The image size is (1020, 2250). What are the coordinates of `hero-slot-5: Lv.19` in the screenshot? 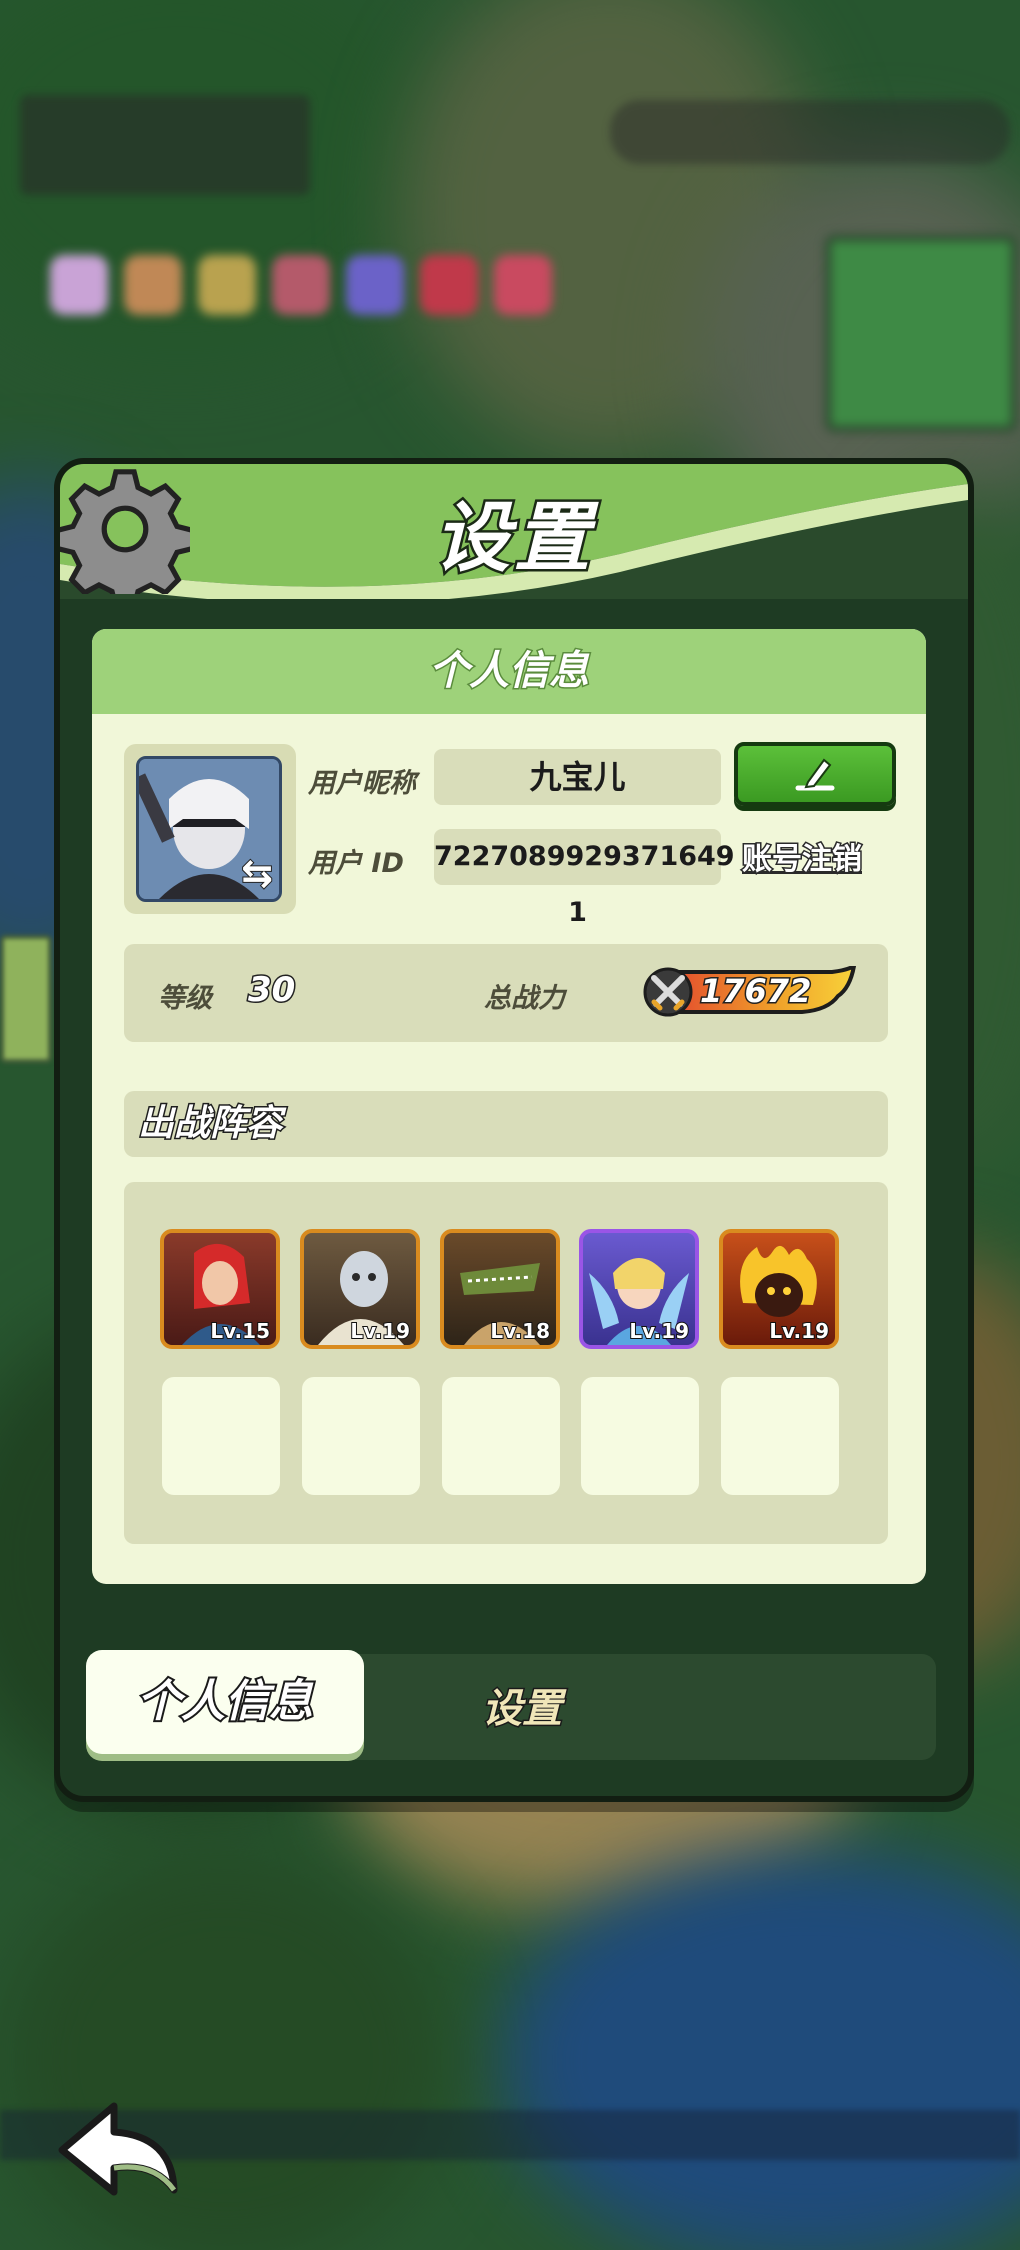 It's located at (779, 1289).